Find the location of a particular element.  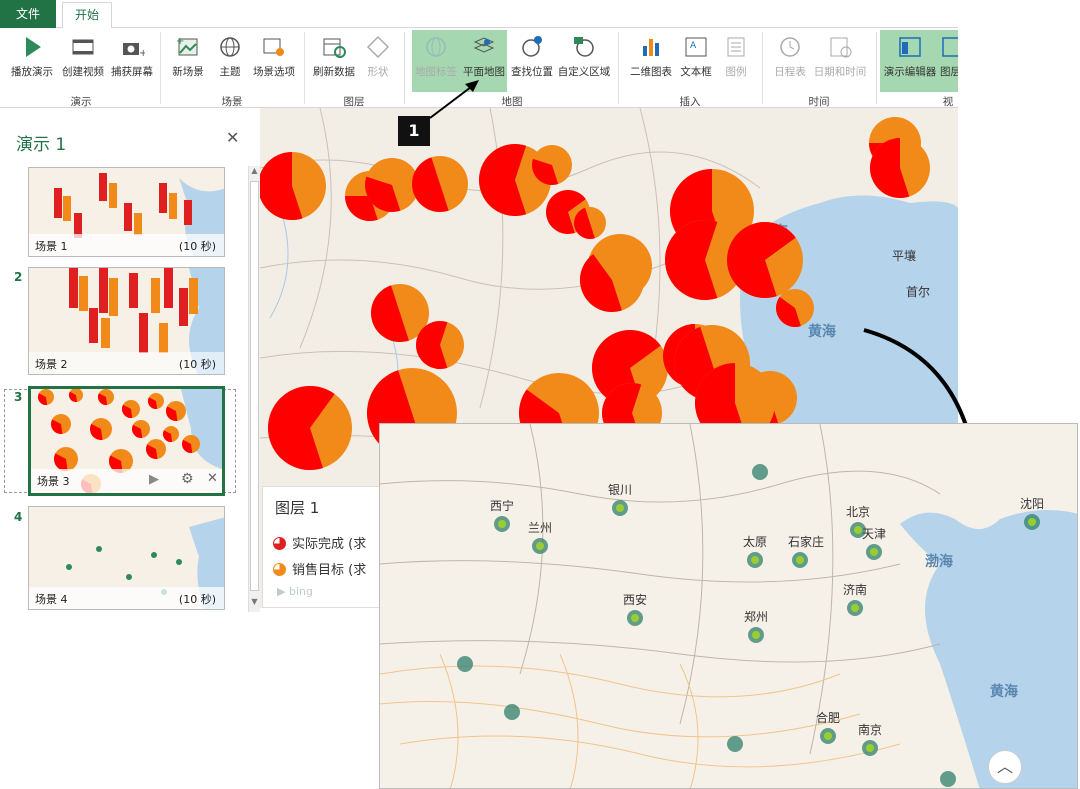

layer-item-target: 销售目标 (求 is located at coordinates (319, 568).